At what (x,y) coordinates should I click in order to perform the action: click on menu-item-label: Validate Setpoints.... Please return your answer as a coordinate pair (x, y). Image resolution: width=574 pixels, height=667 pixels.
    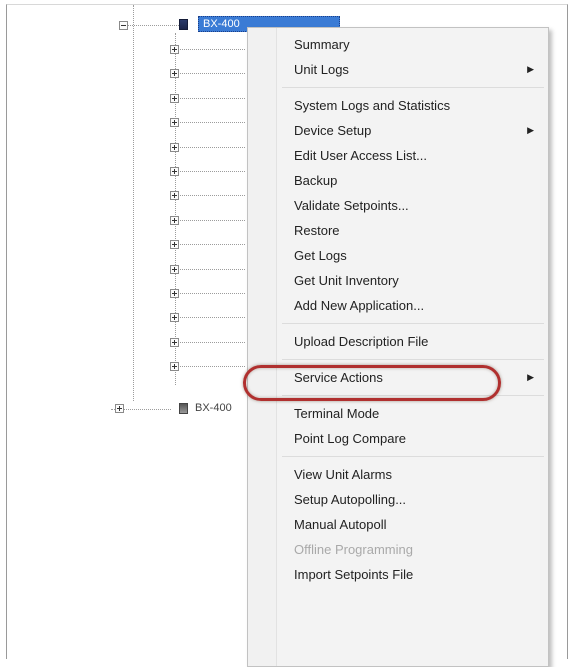
    Looking at the image, I should click on (351, 205).